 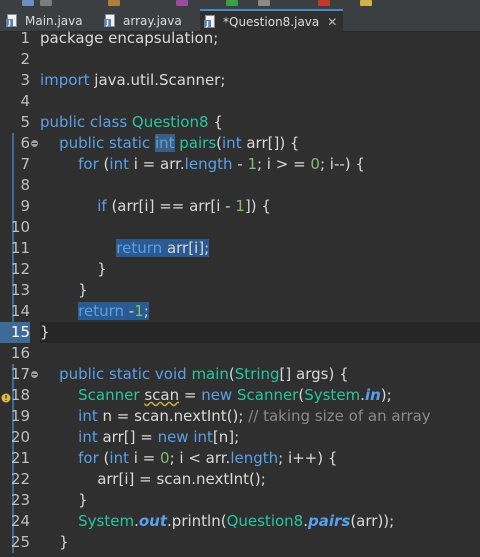 What do you see at coordinates (25, 101) in the screenshot?
I see `line-number: 4` at bounding box center [25, 101].